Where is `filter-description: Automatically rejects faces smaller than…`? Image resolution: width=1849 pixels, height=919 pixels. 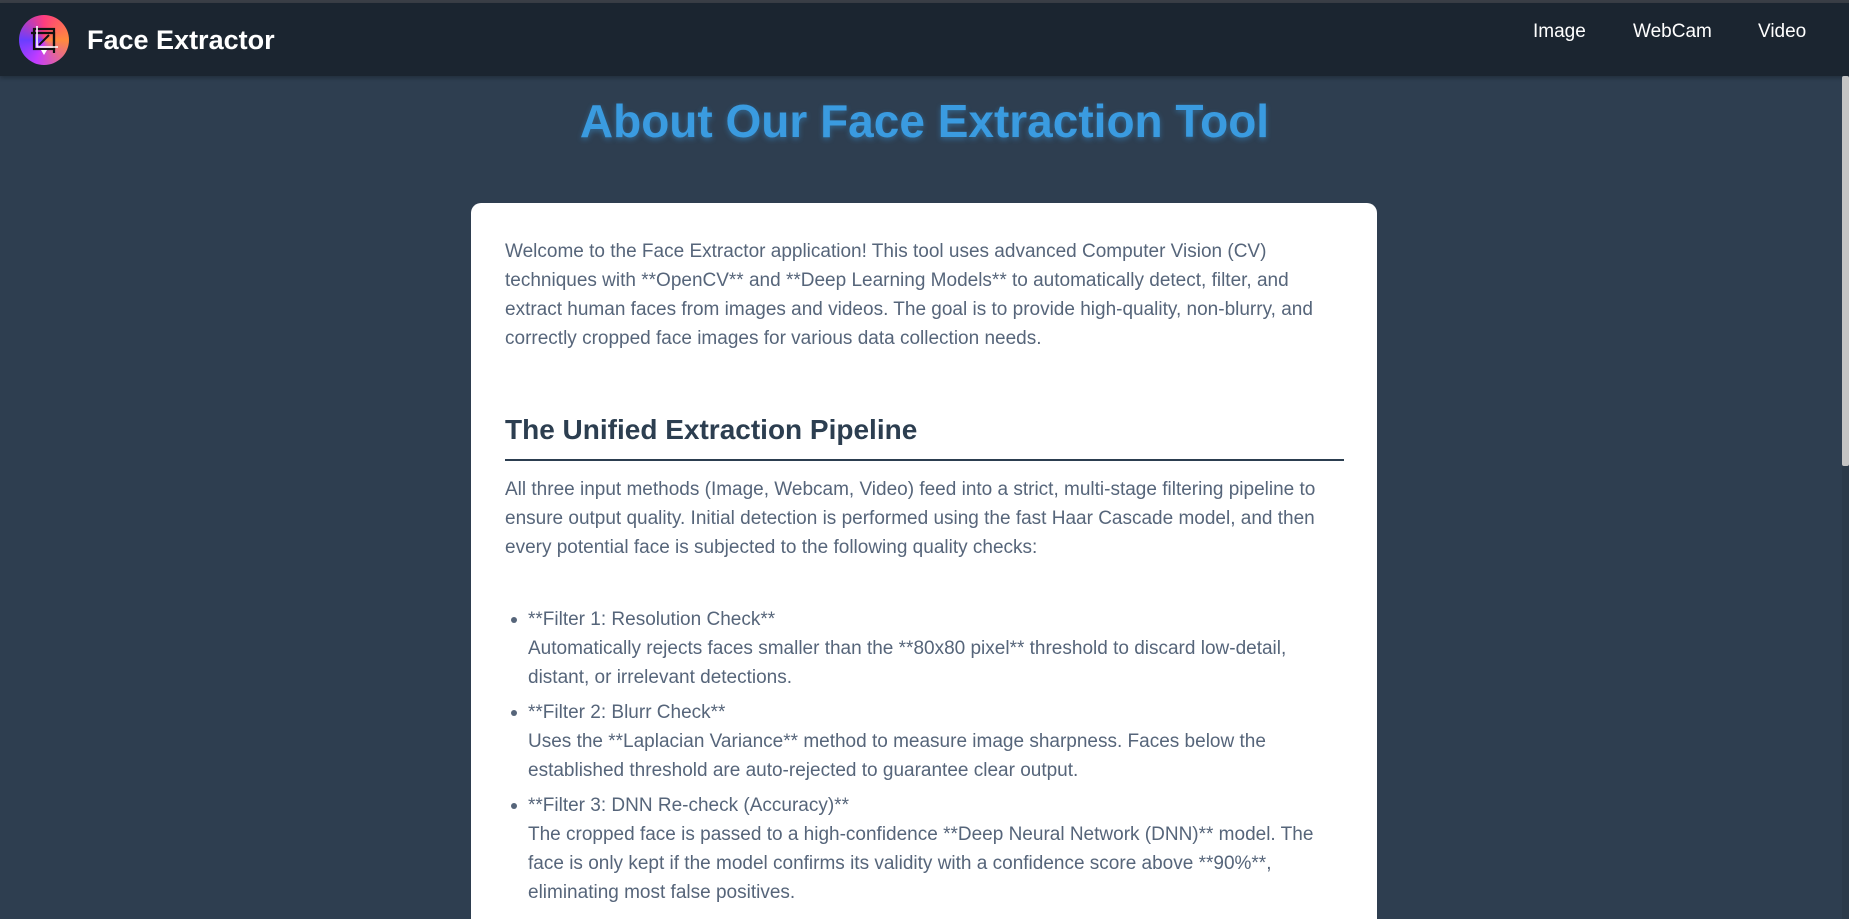 filter-description: Automatically rejects faces smaller than… is located at coordinates (907, 663).